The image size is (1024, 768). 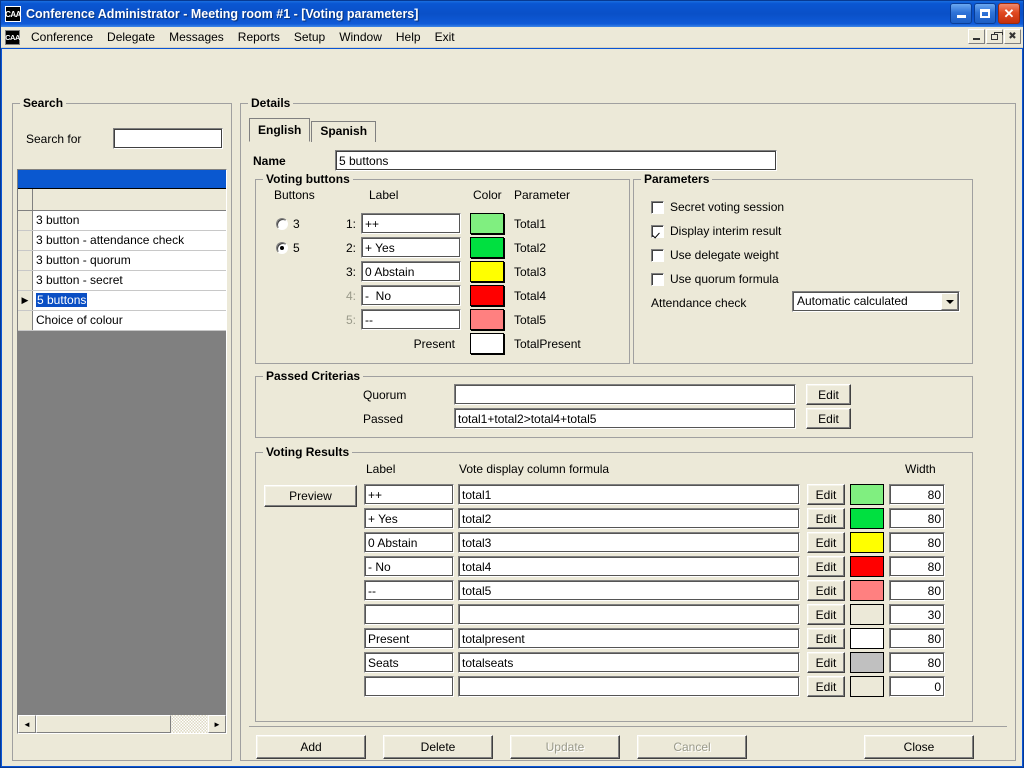 I want to click on radio-buttons-3: 3, so click(x=288, y=224).